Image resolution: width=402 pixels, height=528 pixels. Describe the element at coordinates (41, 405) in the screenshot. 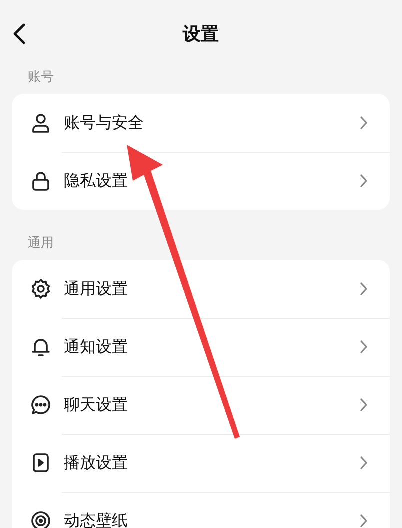

I see `chat-bubble-icon` at that location.